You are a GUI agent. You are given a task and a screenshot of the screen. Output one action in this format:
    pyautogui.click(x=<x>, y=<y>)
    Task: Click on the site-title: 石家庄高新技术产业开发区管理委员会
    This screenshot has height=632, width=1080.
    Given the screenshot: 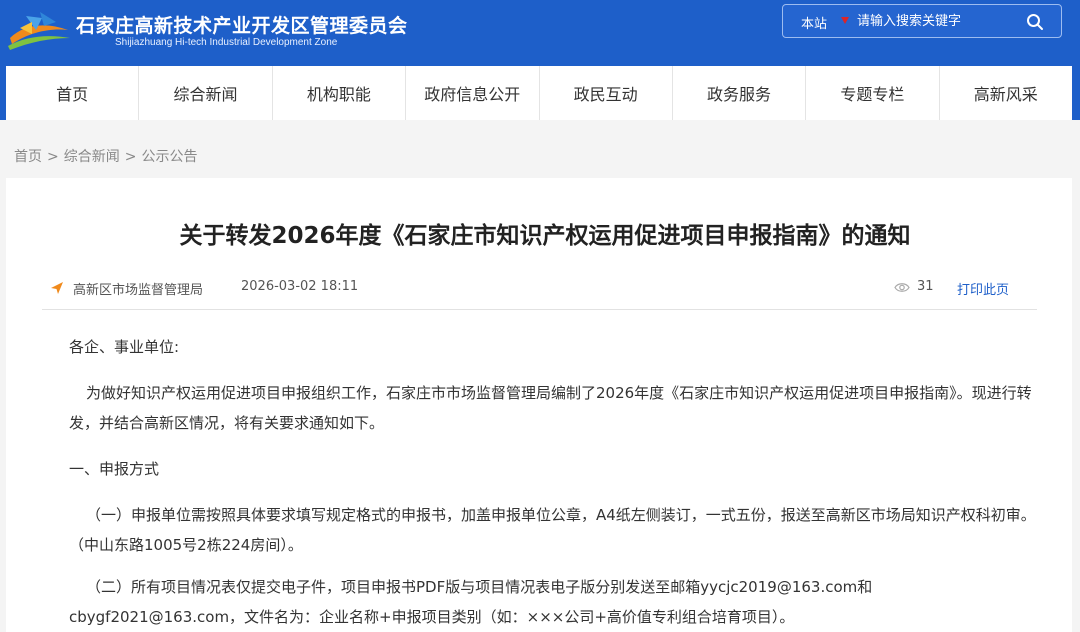 What is the action you would take?
    pyautogui.click(x=242, y=26)
    